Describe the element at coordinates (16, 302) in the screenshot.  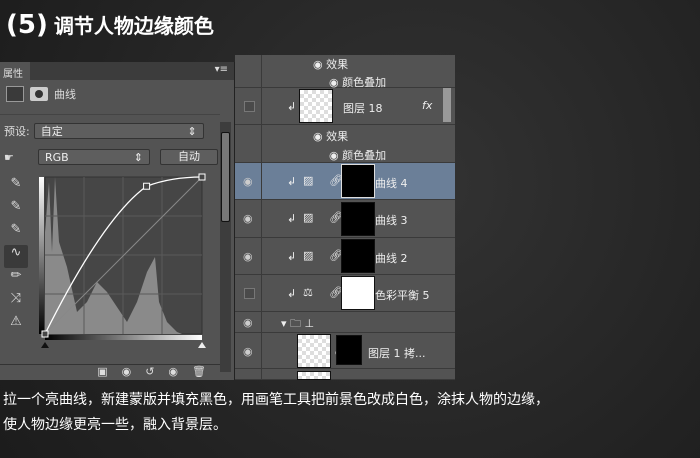
I see `smooth-icon: ⤨` at that location.